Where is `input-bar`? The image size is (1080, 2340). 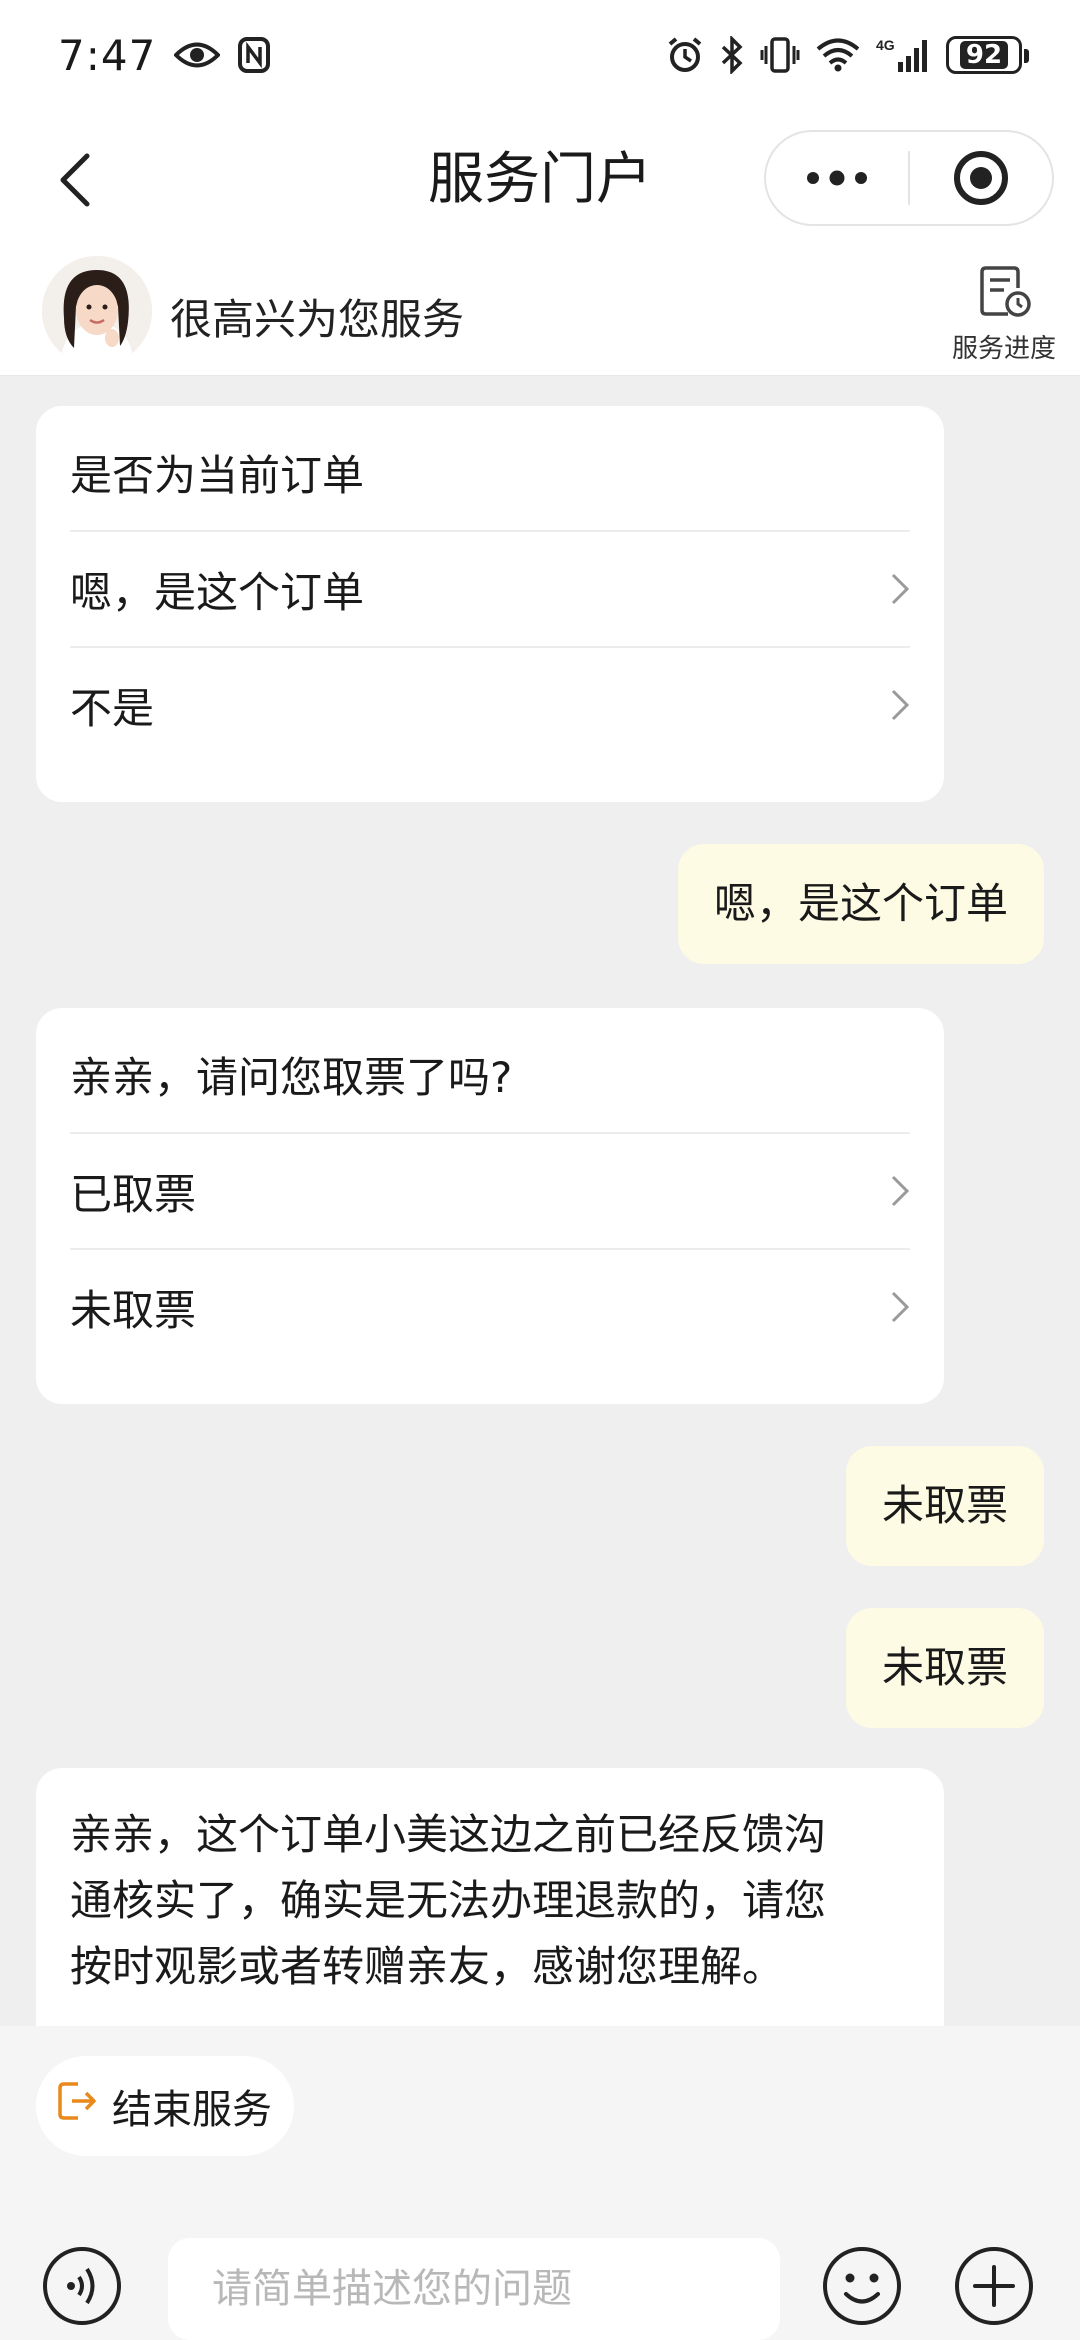 input-bar is located at coordinates (540, 2268).